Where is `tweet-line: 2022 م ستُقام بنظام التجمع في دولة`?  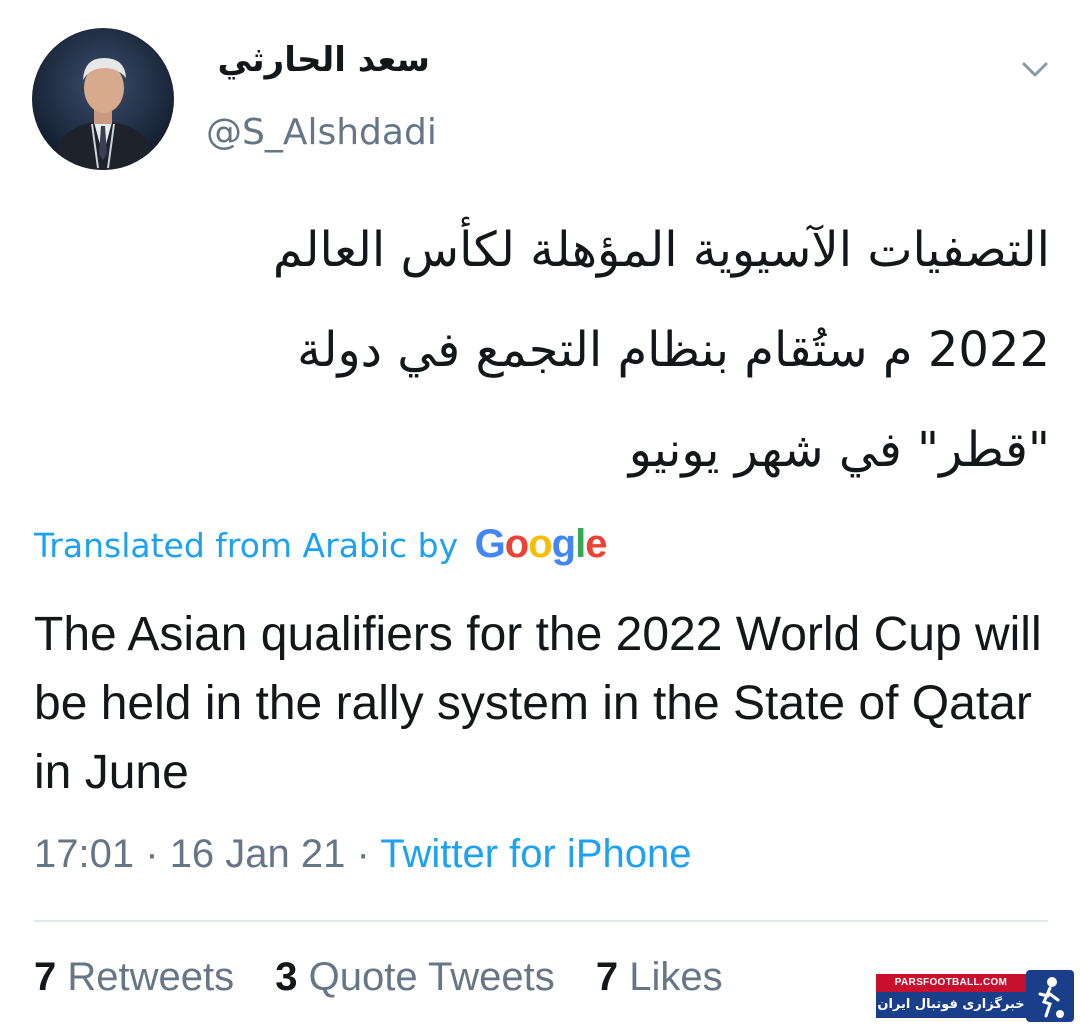
tweet-line: 2022 م ستُقام بنظام التجمع في دولة is located at coordinates (673, 350).